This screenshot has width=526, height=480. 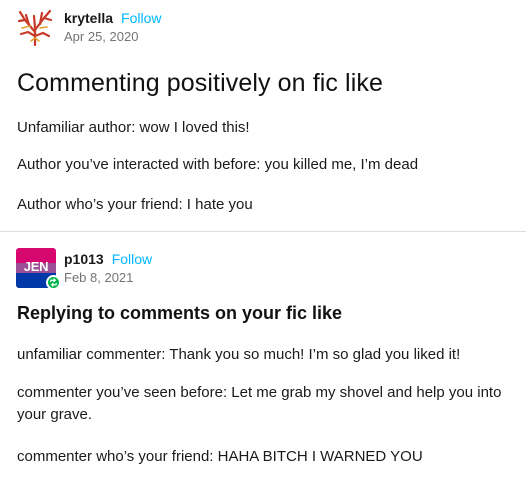 What do you see at coordinates (113, 37) in the screenshot?
I see `post1-date: Apr 25, 2020` at bounding box center [113, 37].